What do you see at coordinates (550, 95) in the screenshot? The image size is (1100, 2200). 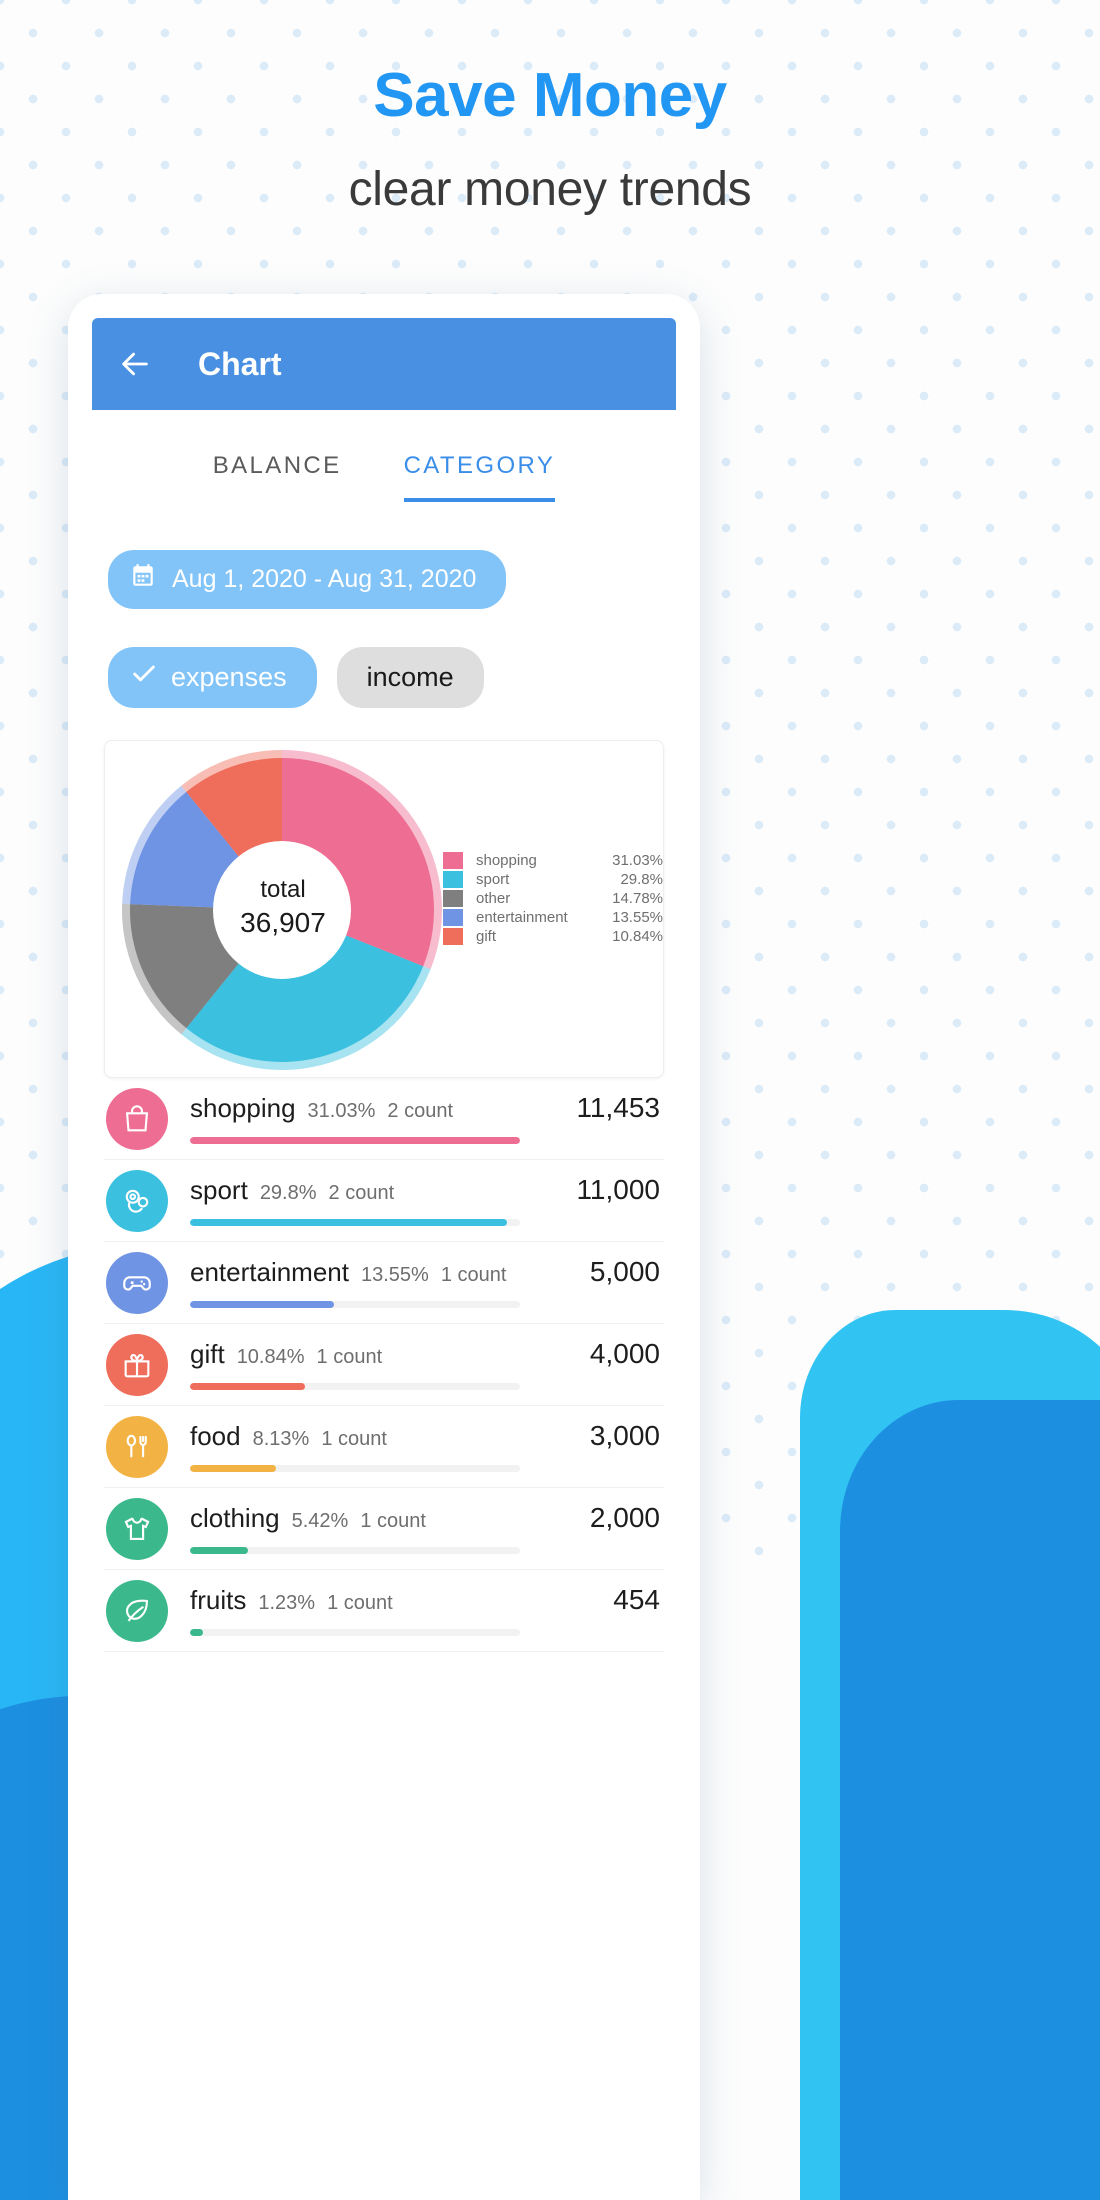 I see `promo-title: Save Money` at bounding box center [550, 95].